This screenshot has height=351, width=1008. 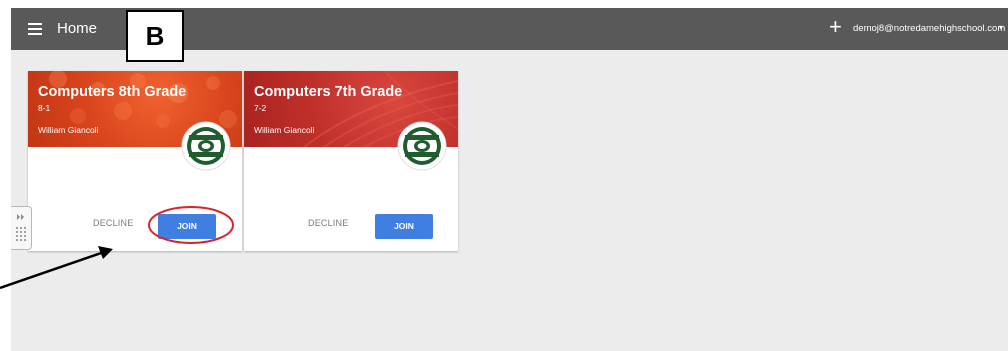 What do you see at coordinates (929, 28) in the screenshot?
I see `account-email: demoj8@notredamehighschool.com` at bounding box center [929, 28].